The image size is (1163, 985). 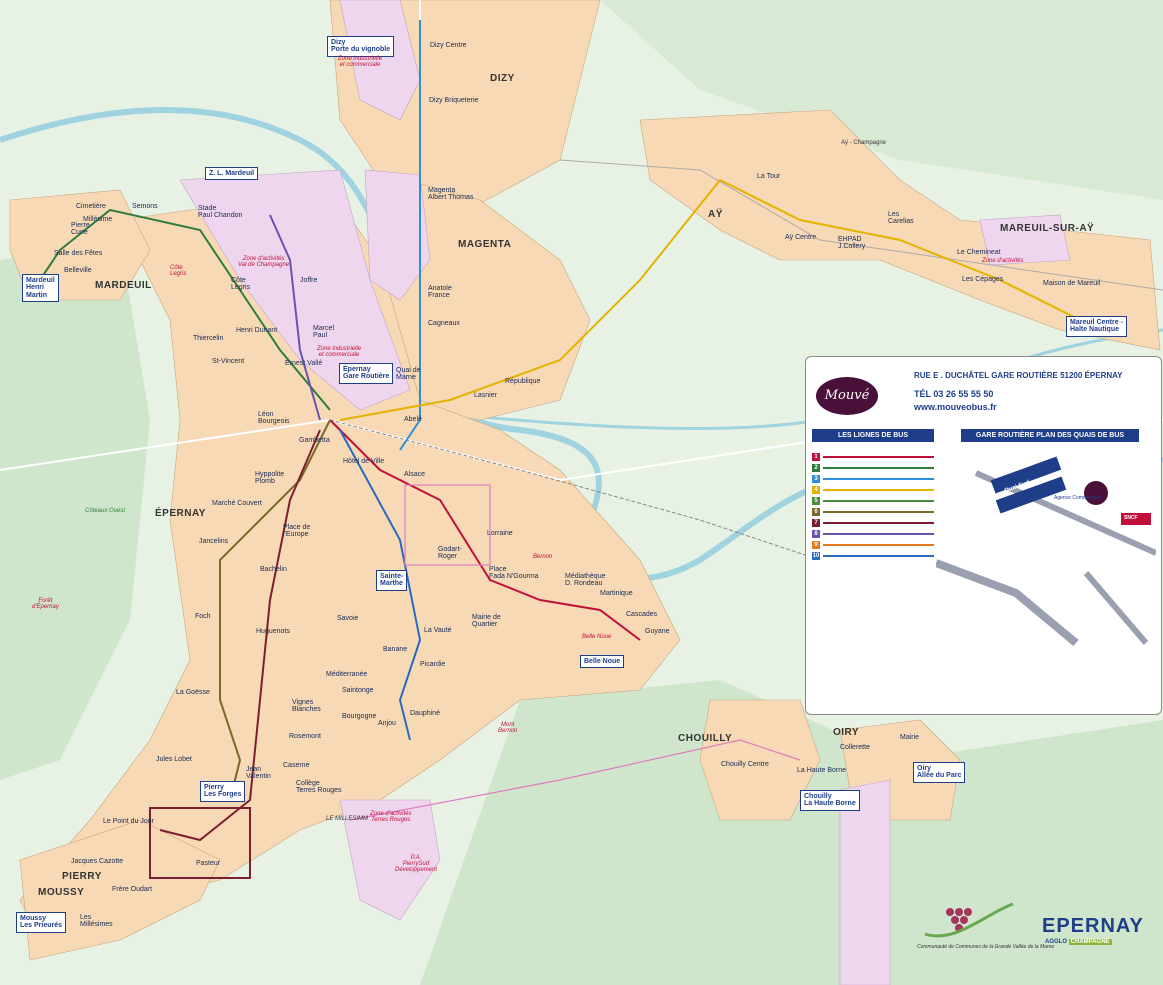 I want to click on stop-label: La Haute Borne, so click(x=821, y=770).